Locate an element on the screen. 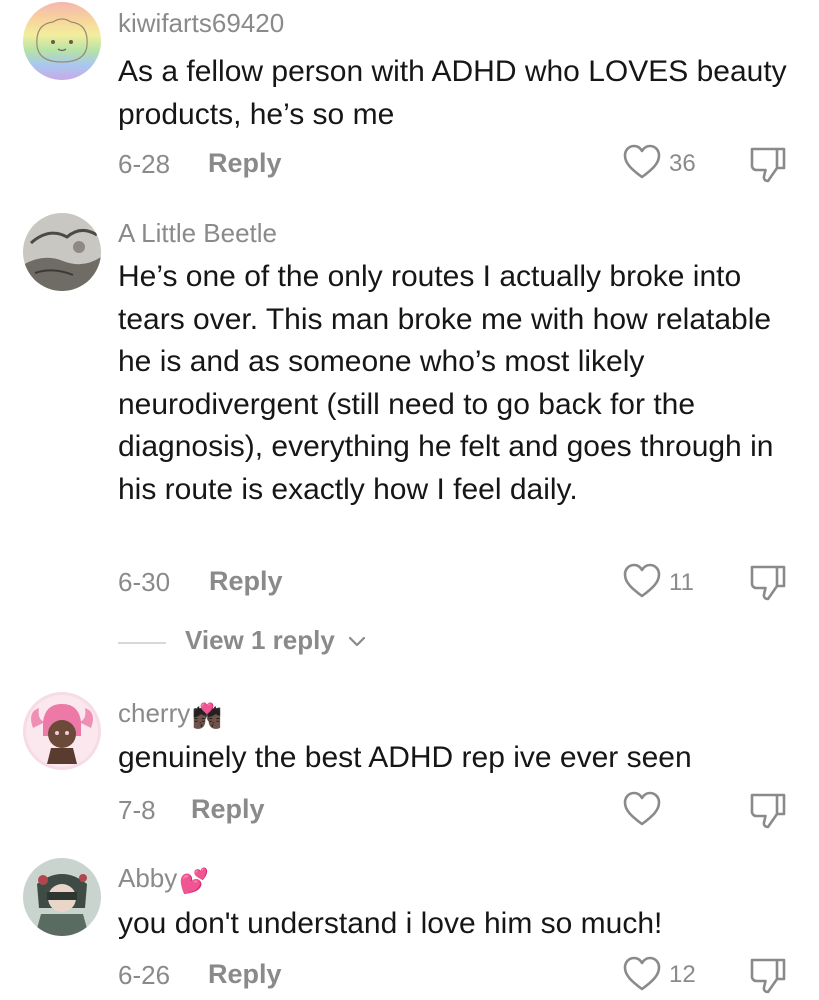 The height and width of the screenshot is (1000, 819). view-replies-label: View 1 reply is located at coordinates (260, 640).